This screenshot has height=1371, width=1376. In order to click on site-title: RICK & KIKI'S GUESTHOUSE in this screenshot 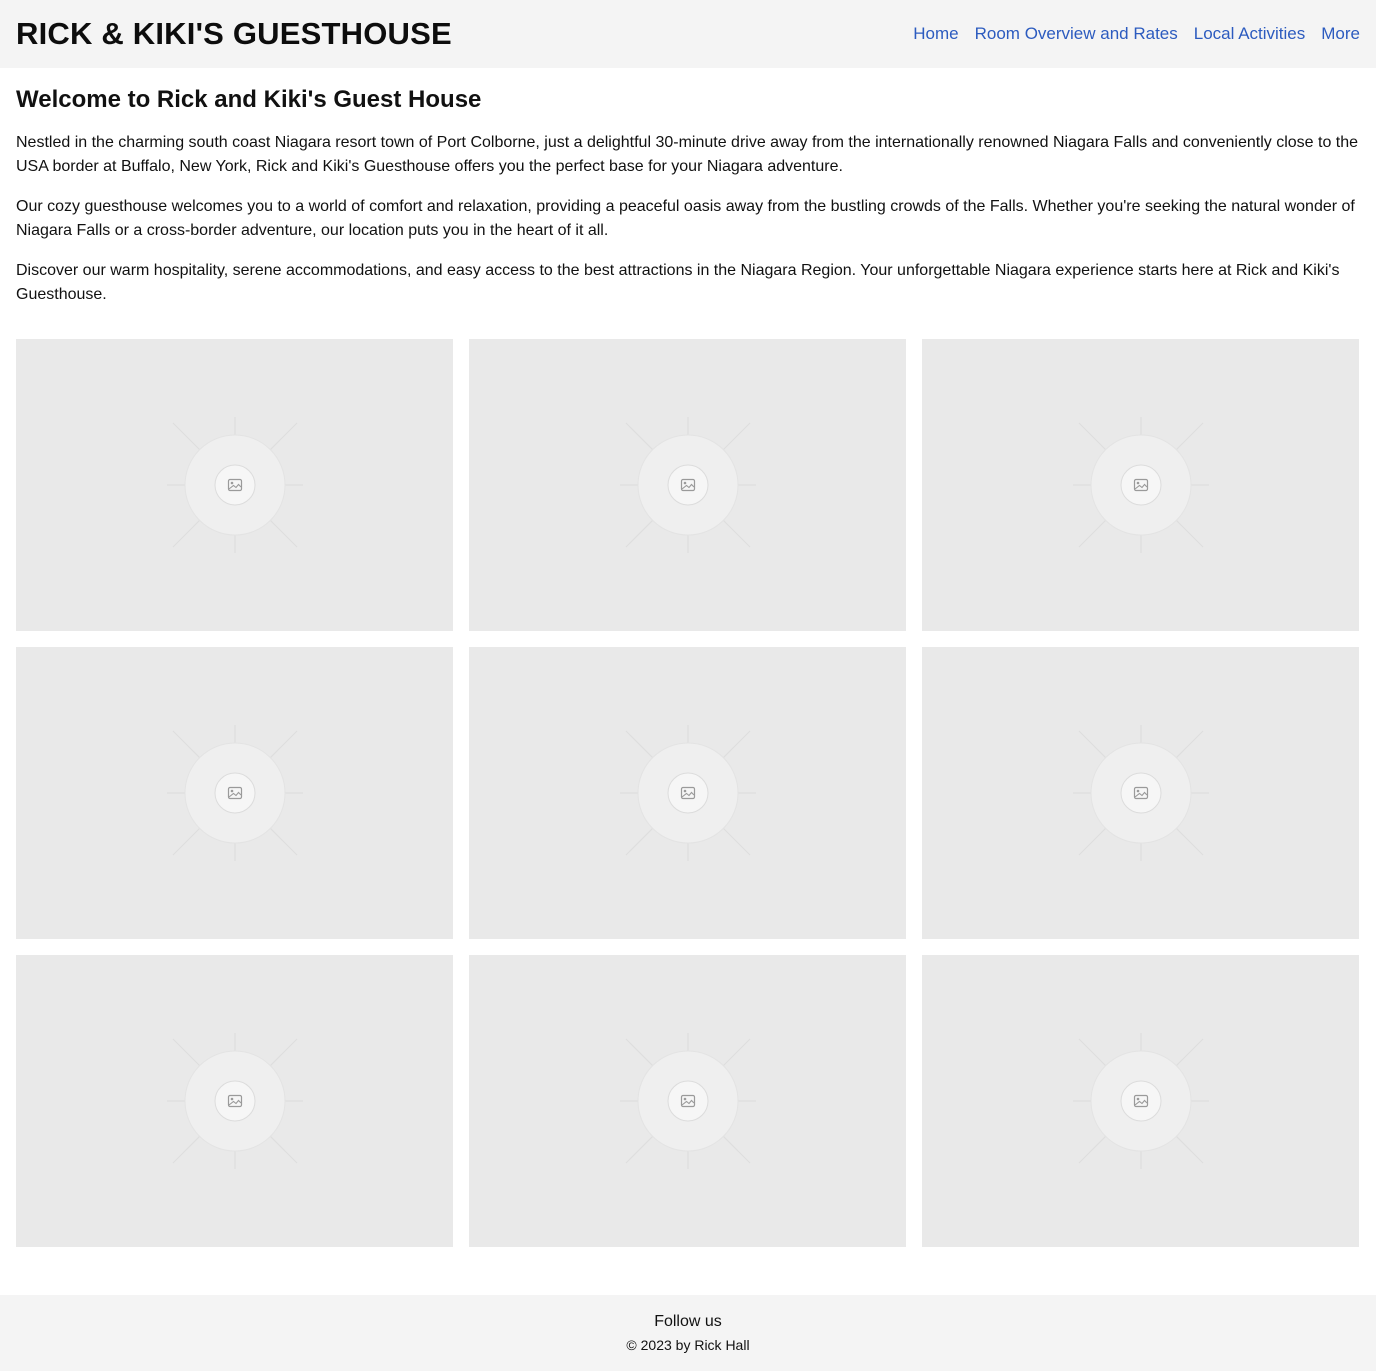, I will do `click(234, 33)`.